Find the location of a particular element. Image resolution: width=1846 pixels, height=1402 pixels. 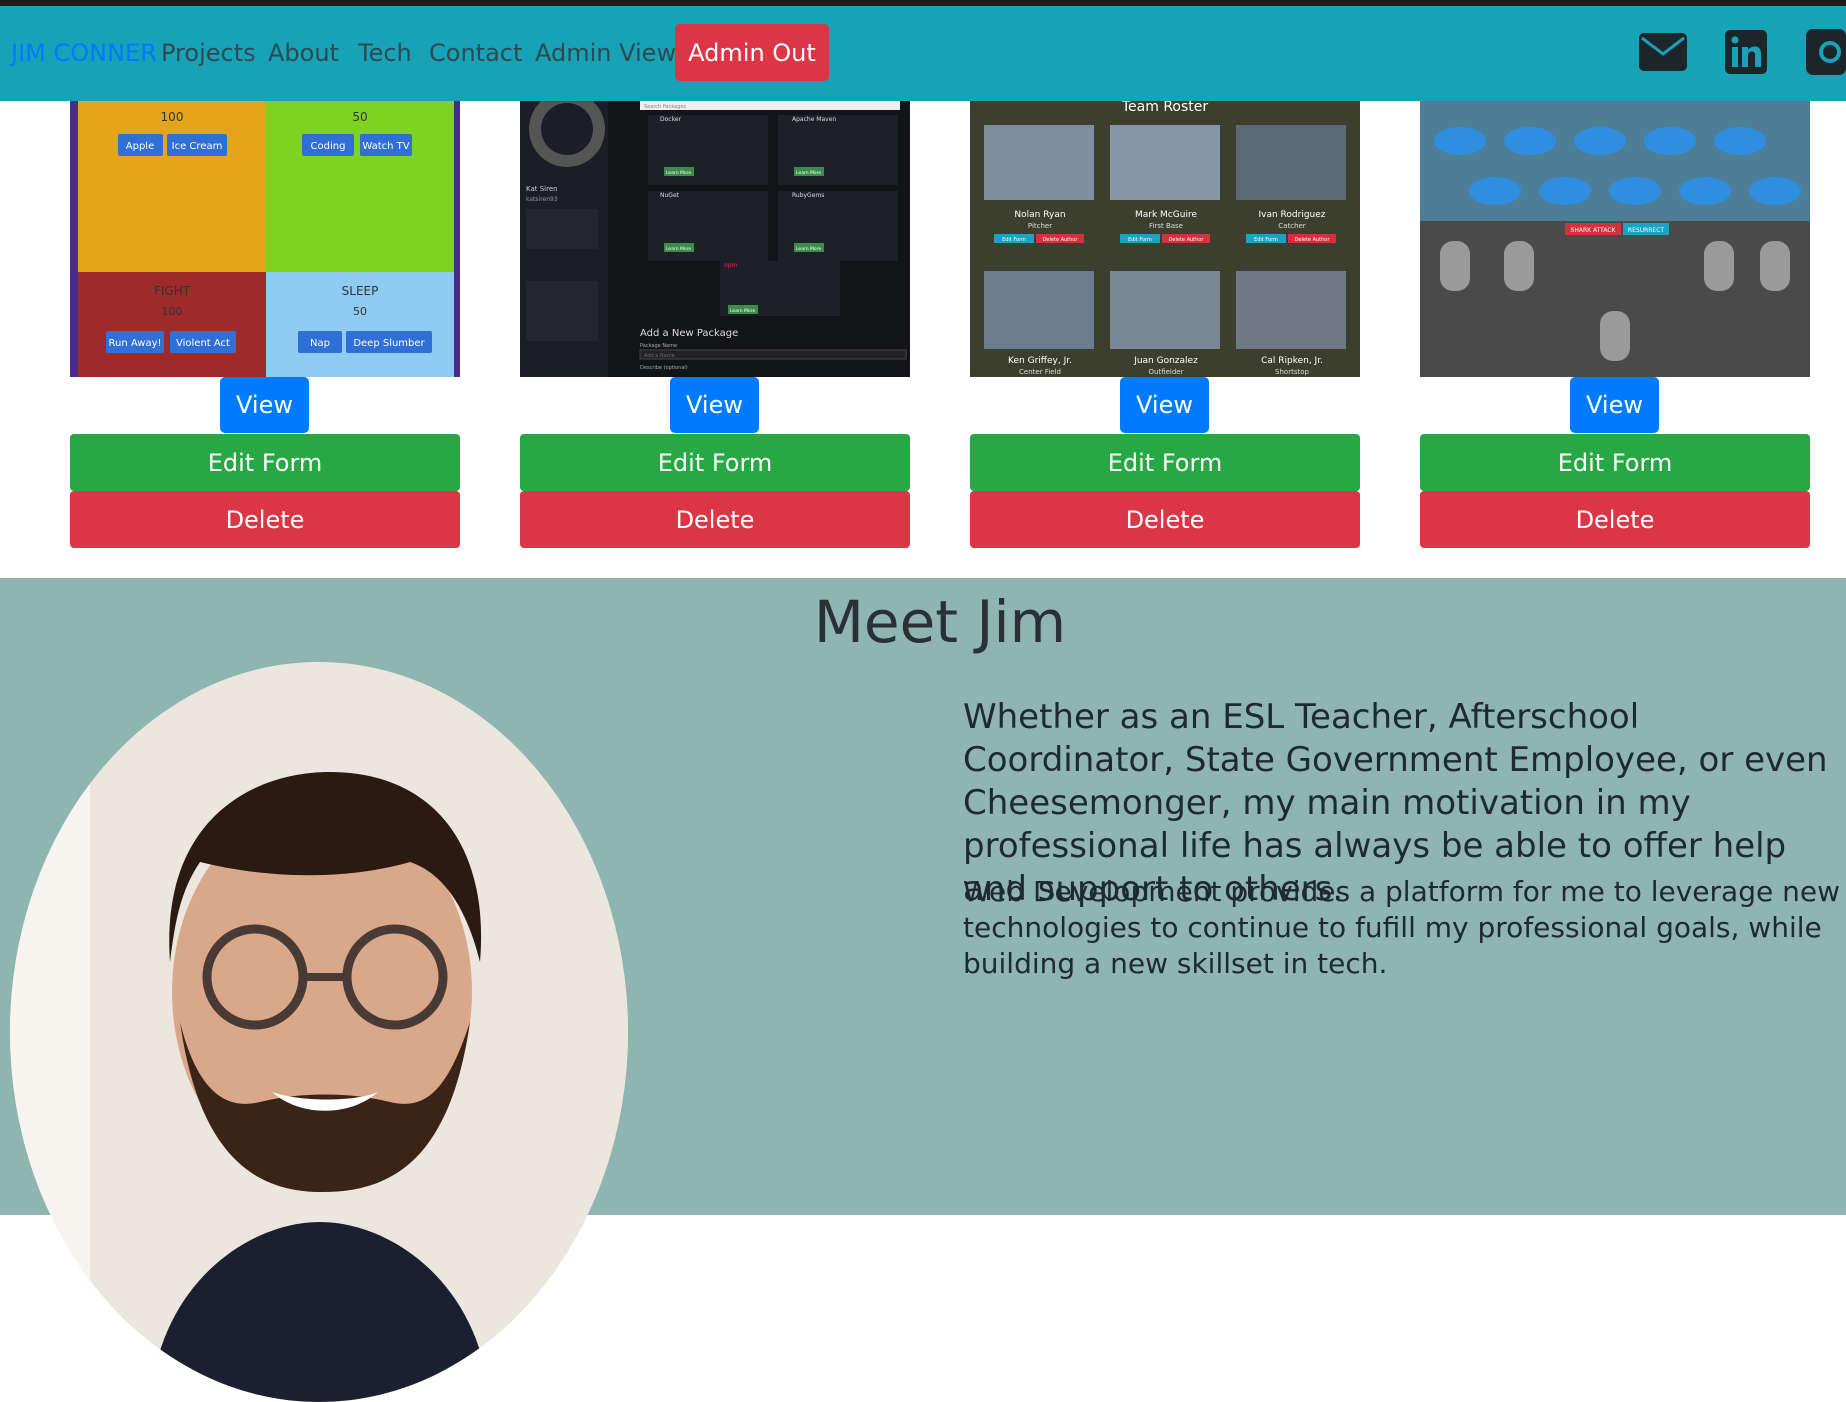

form-title: Add a New Package is located at coordinates (689, 333).